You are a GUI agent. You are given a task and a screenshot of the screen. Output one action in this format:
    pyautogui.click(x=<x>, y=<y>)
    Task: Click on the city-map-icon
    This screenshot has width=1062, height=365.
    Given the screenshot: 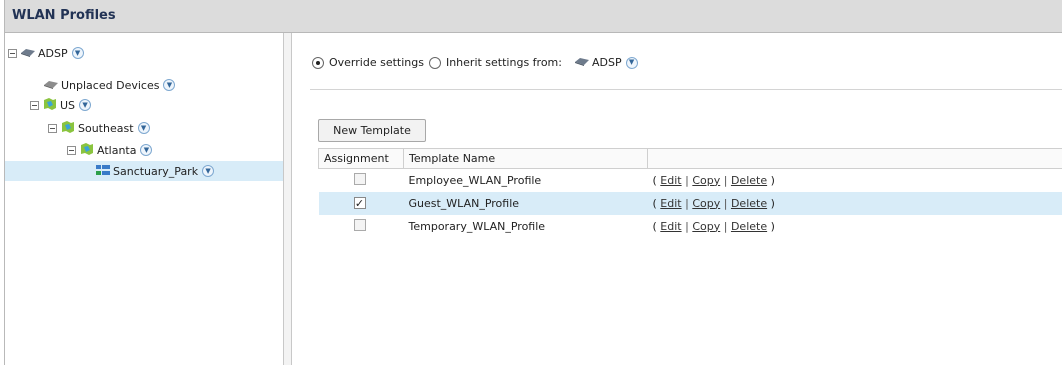 What is the action you would take?
    pyautogui.click(x=87, y=150)
    